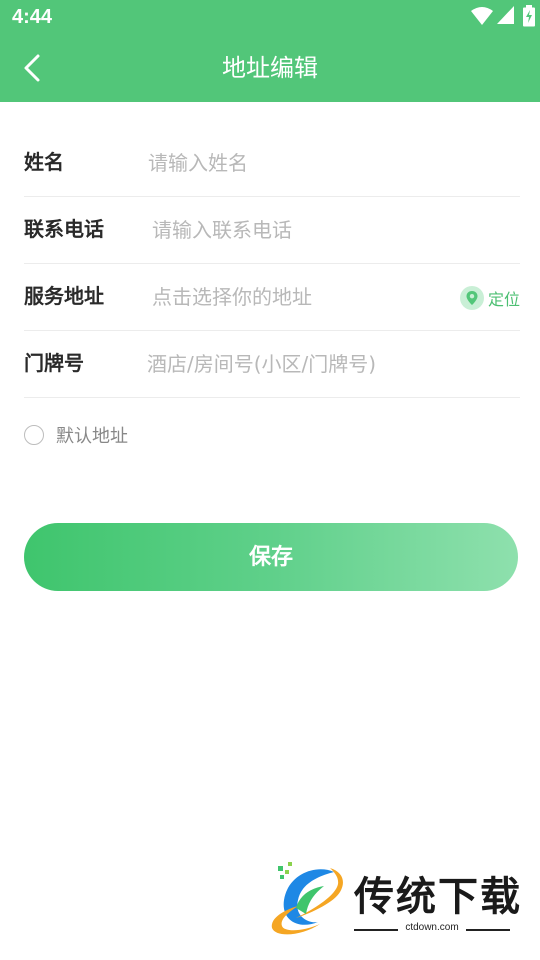  Describe the element at coordinates (34, 435) in the screenshot. I see `default-address-radio` at that location.